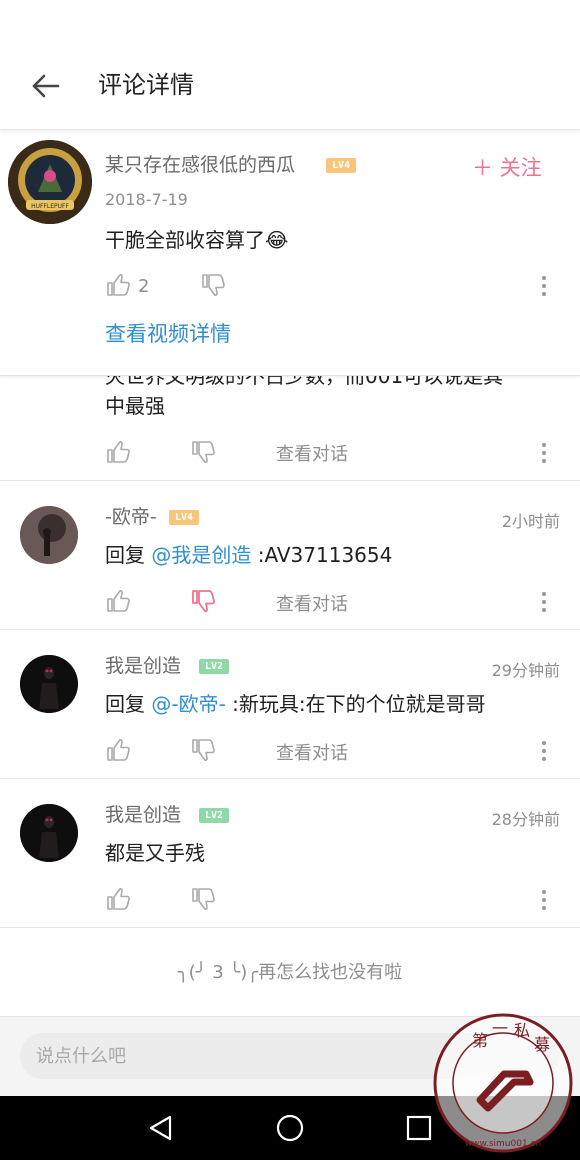 This screenshot has height=1160, width=580. I want to click on watermark-logo: 第 一 私 募 www.simu001.cn, so click(503, 1083).